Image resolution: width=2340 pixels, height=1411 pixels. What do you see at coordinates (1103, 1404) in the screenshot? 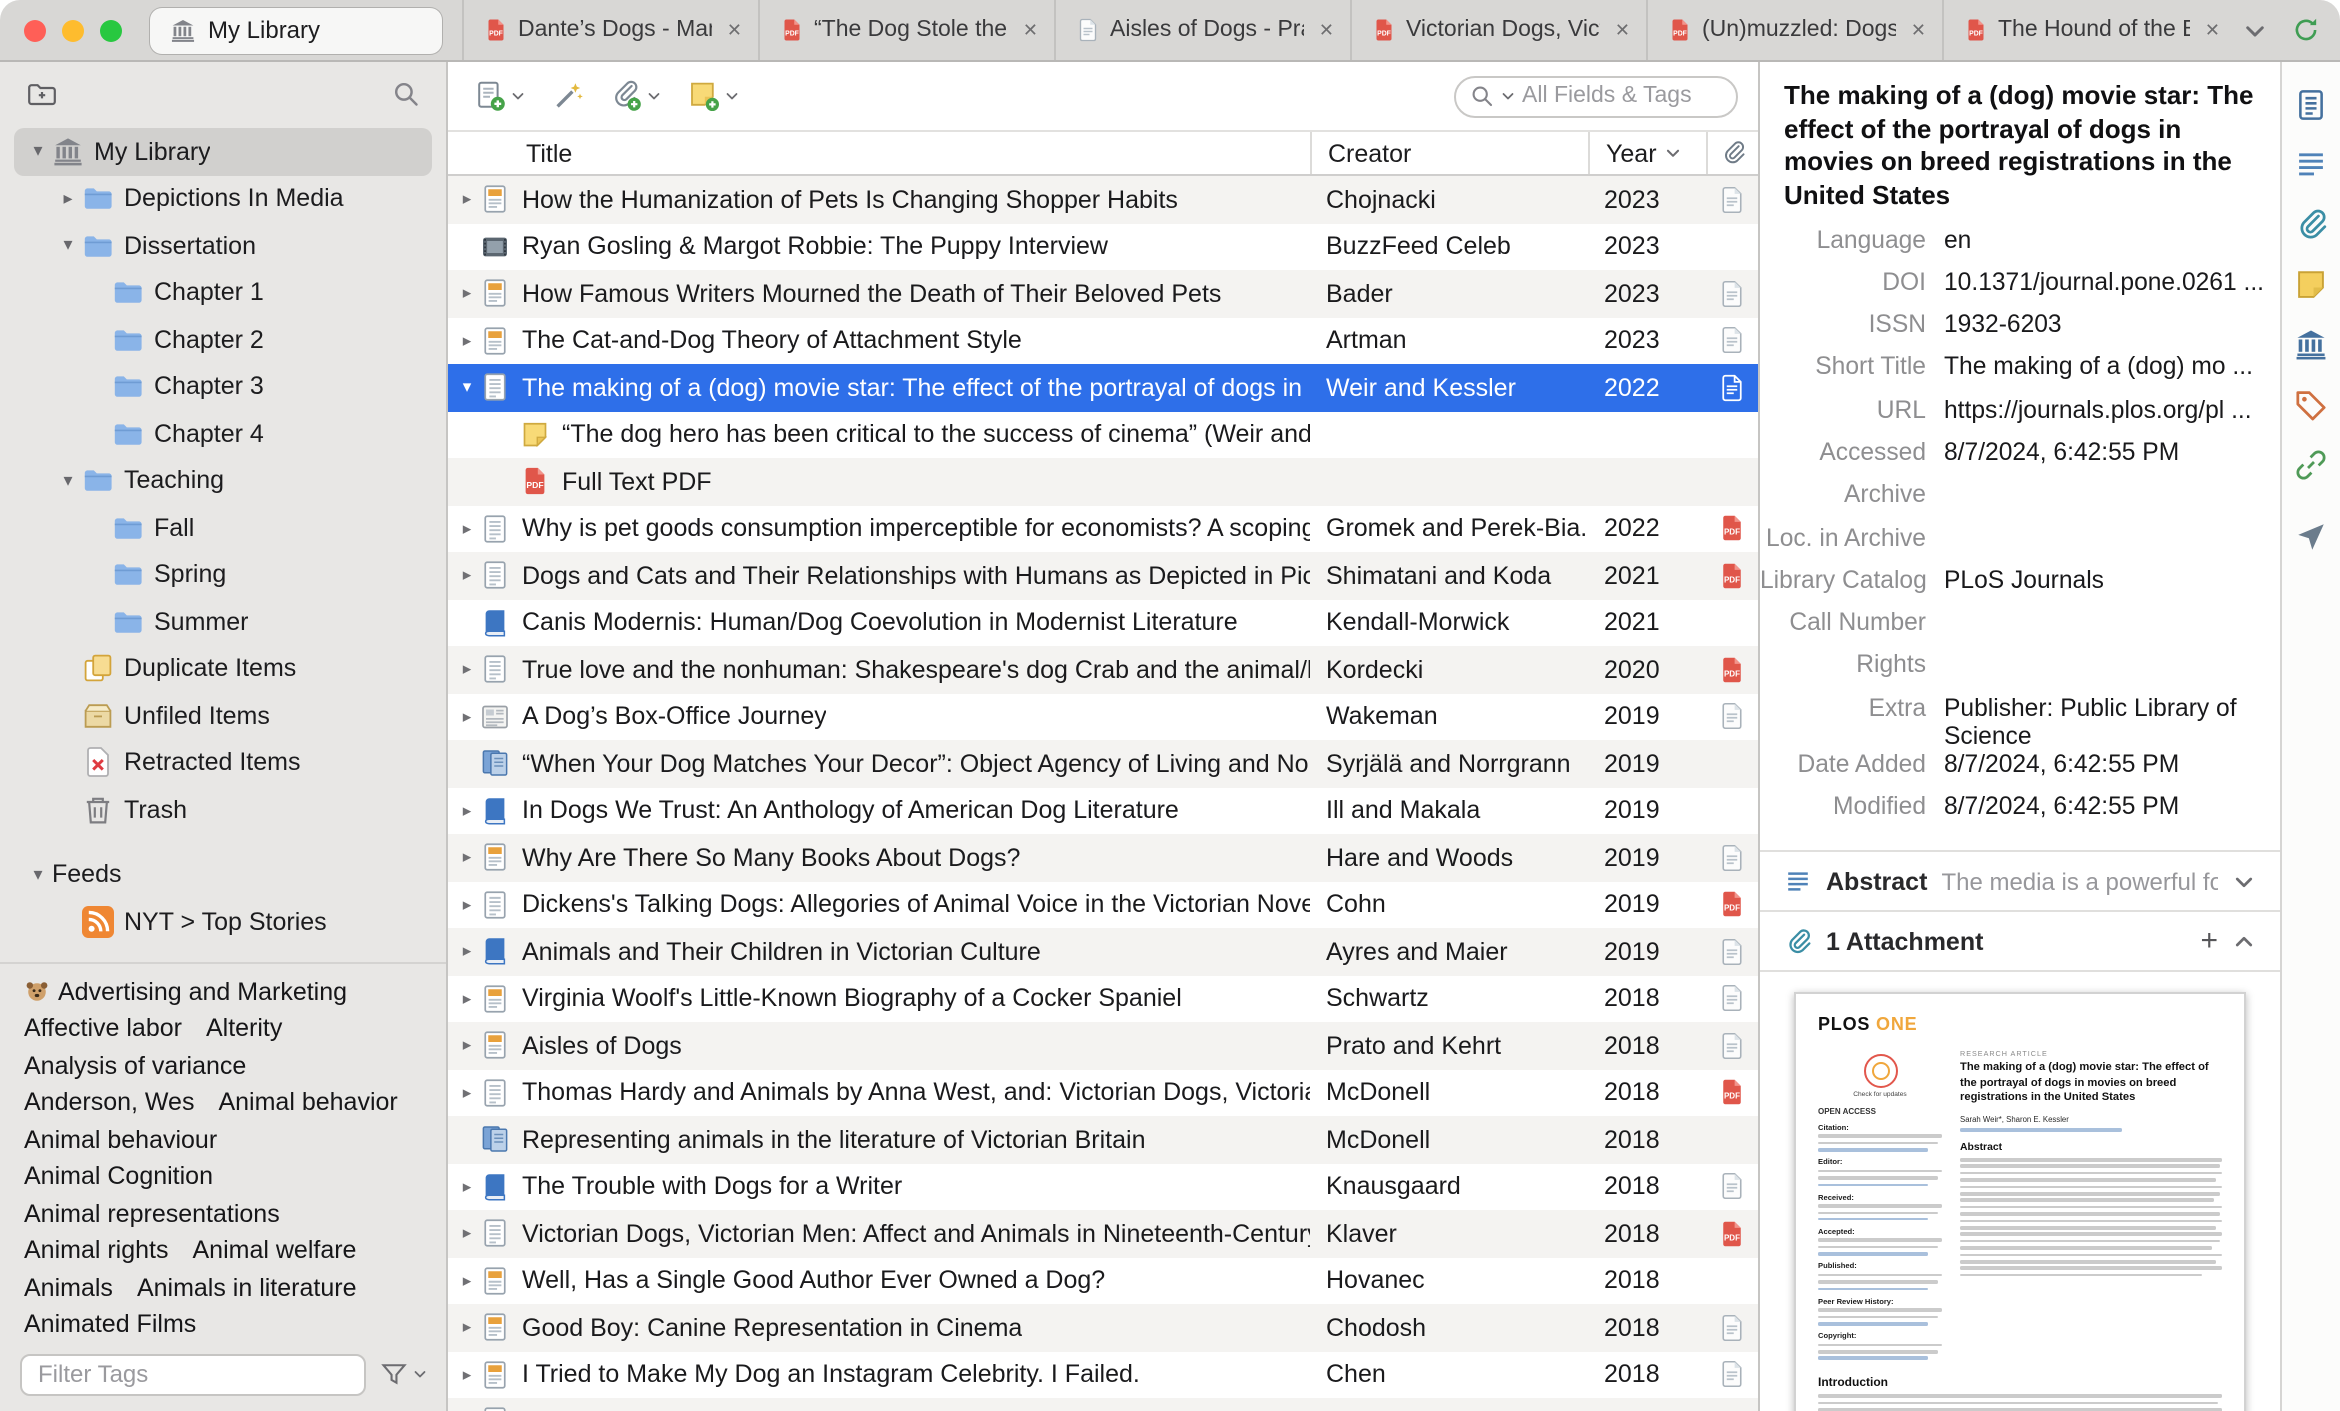
I see `item-row-partial: ▸` at bounding box center [1103, 1404].